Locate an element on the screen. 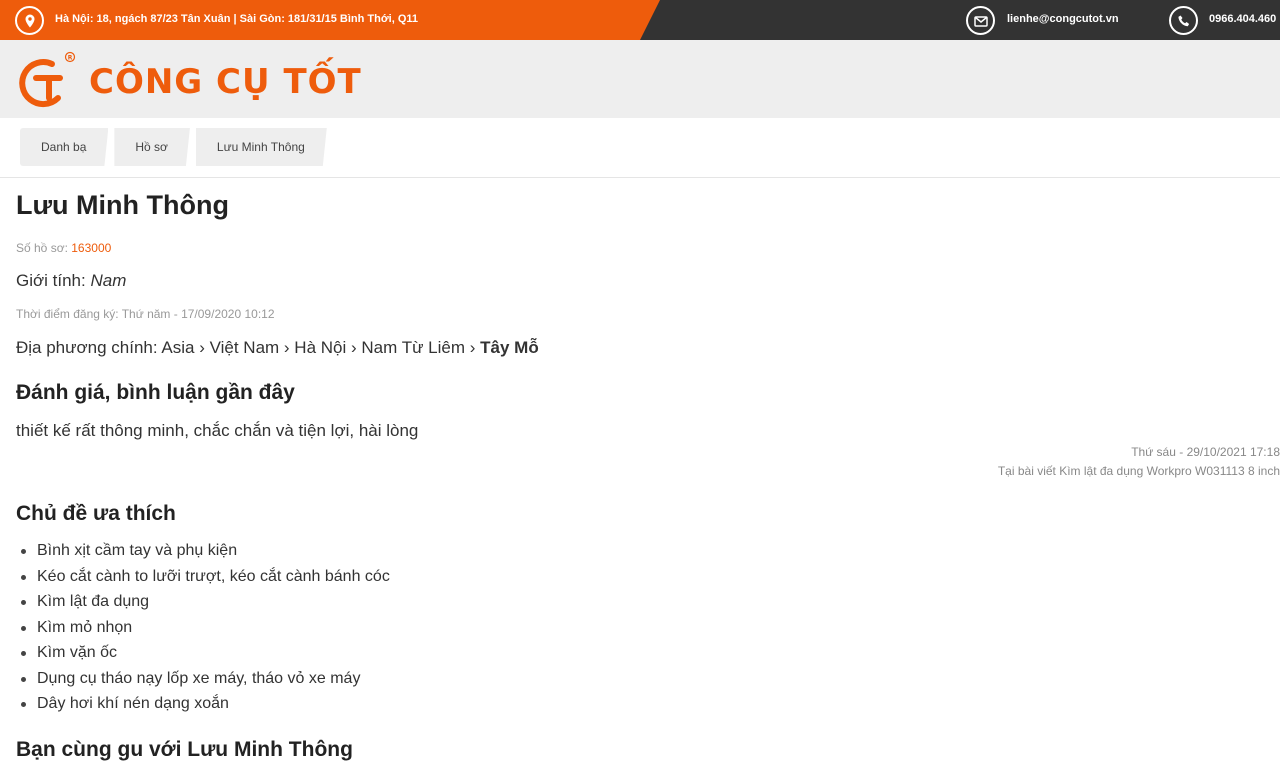  logo-mark-icon: R is located at coordinates (45, 81).